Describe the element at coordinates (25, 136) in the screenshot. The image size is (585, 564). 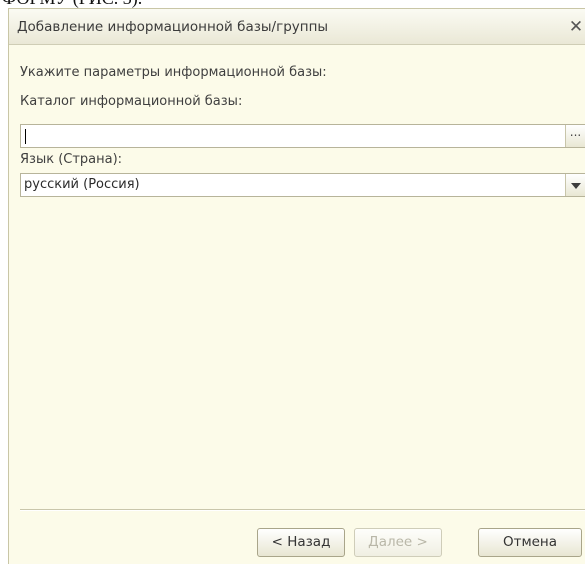
I see `text-cursor` at that location.